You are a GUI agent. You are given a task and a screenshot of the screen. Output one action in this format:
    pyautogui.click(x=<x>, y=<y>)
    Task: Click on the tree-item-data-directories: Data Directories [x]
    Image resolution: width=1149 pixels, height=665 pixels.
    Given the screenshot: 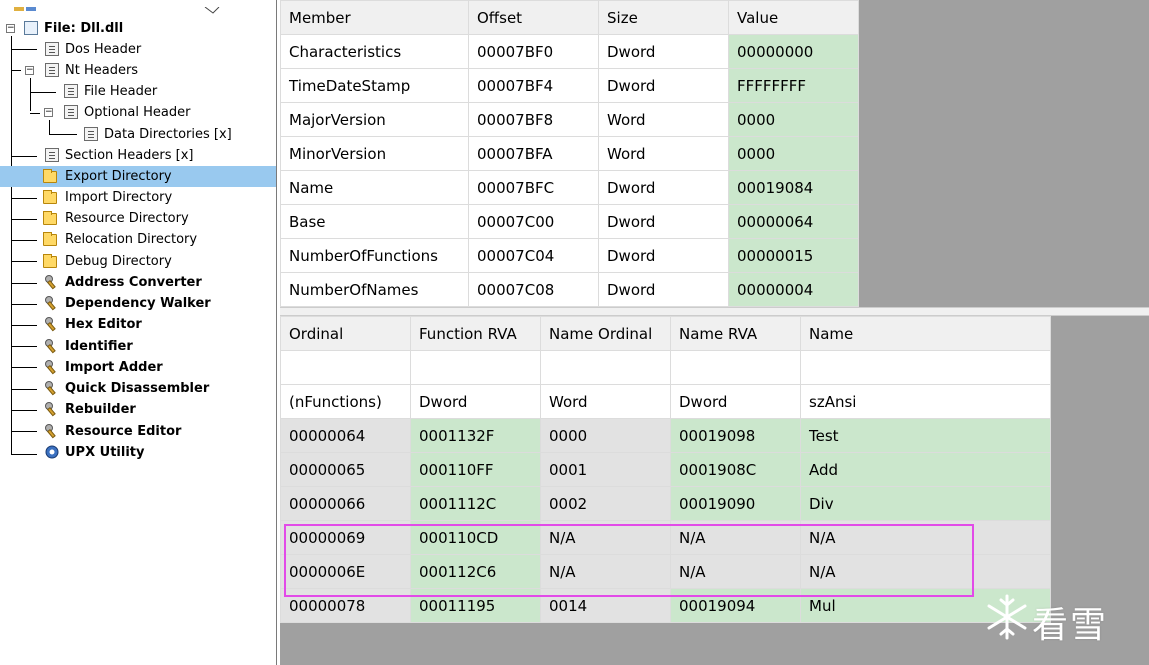 What is the action you would take?
    pyautogui.click(x=138, y=134)
    